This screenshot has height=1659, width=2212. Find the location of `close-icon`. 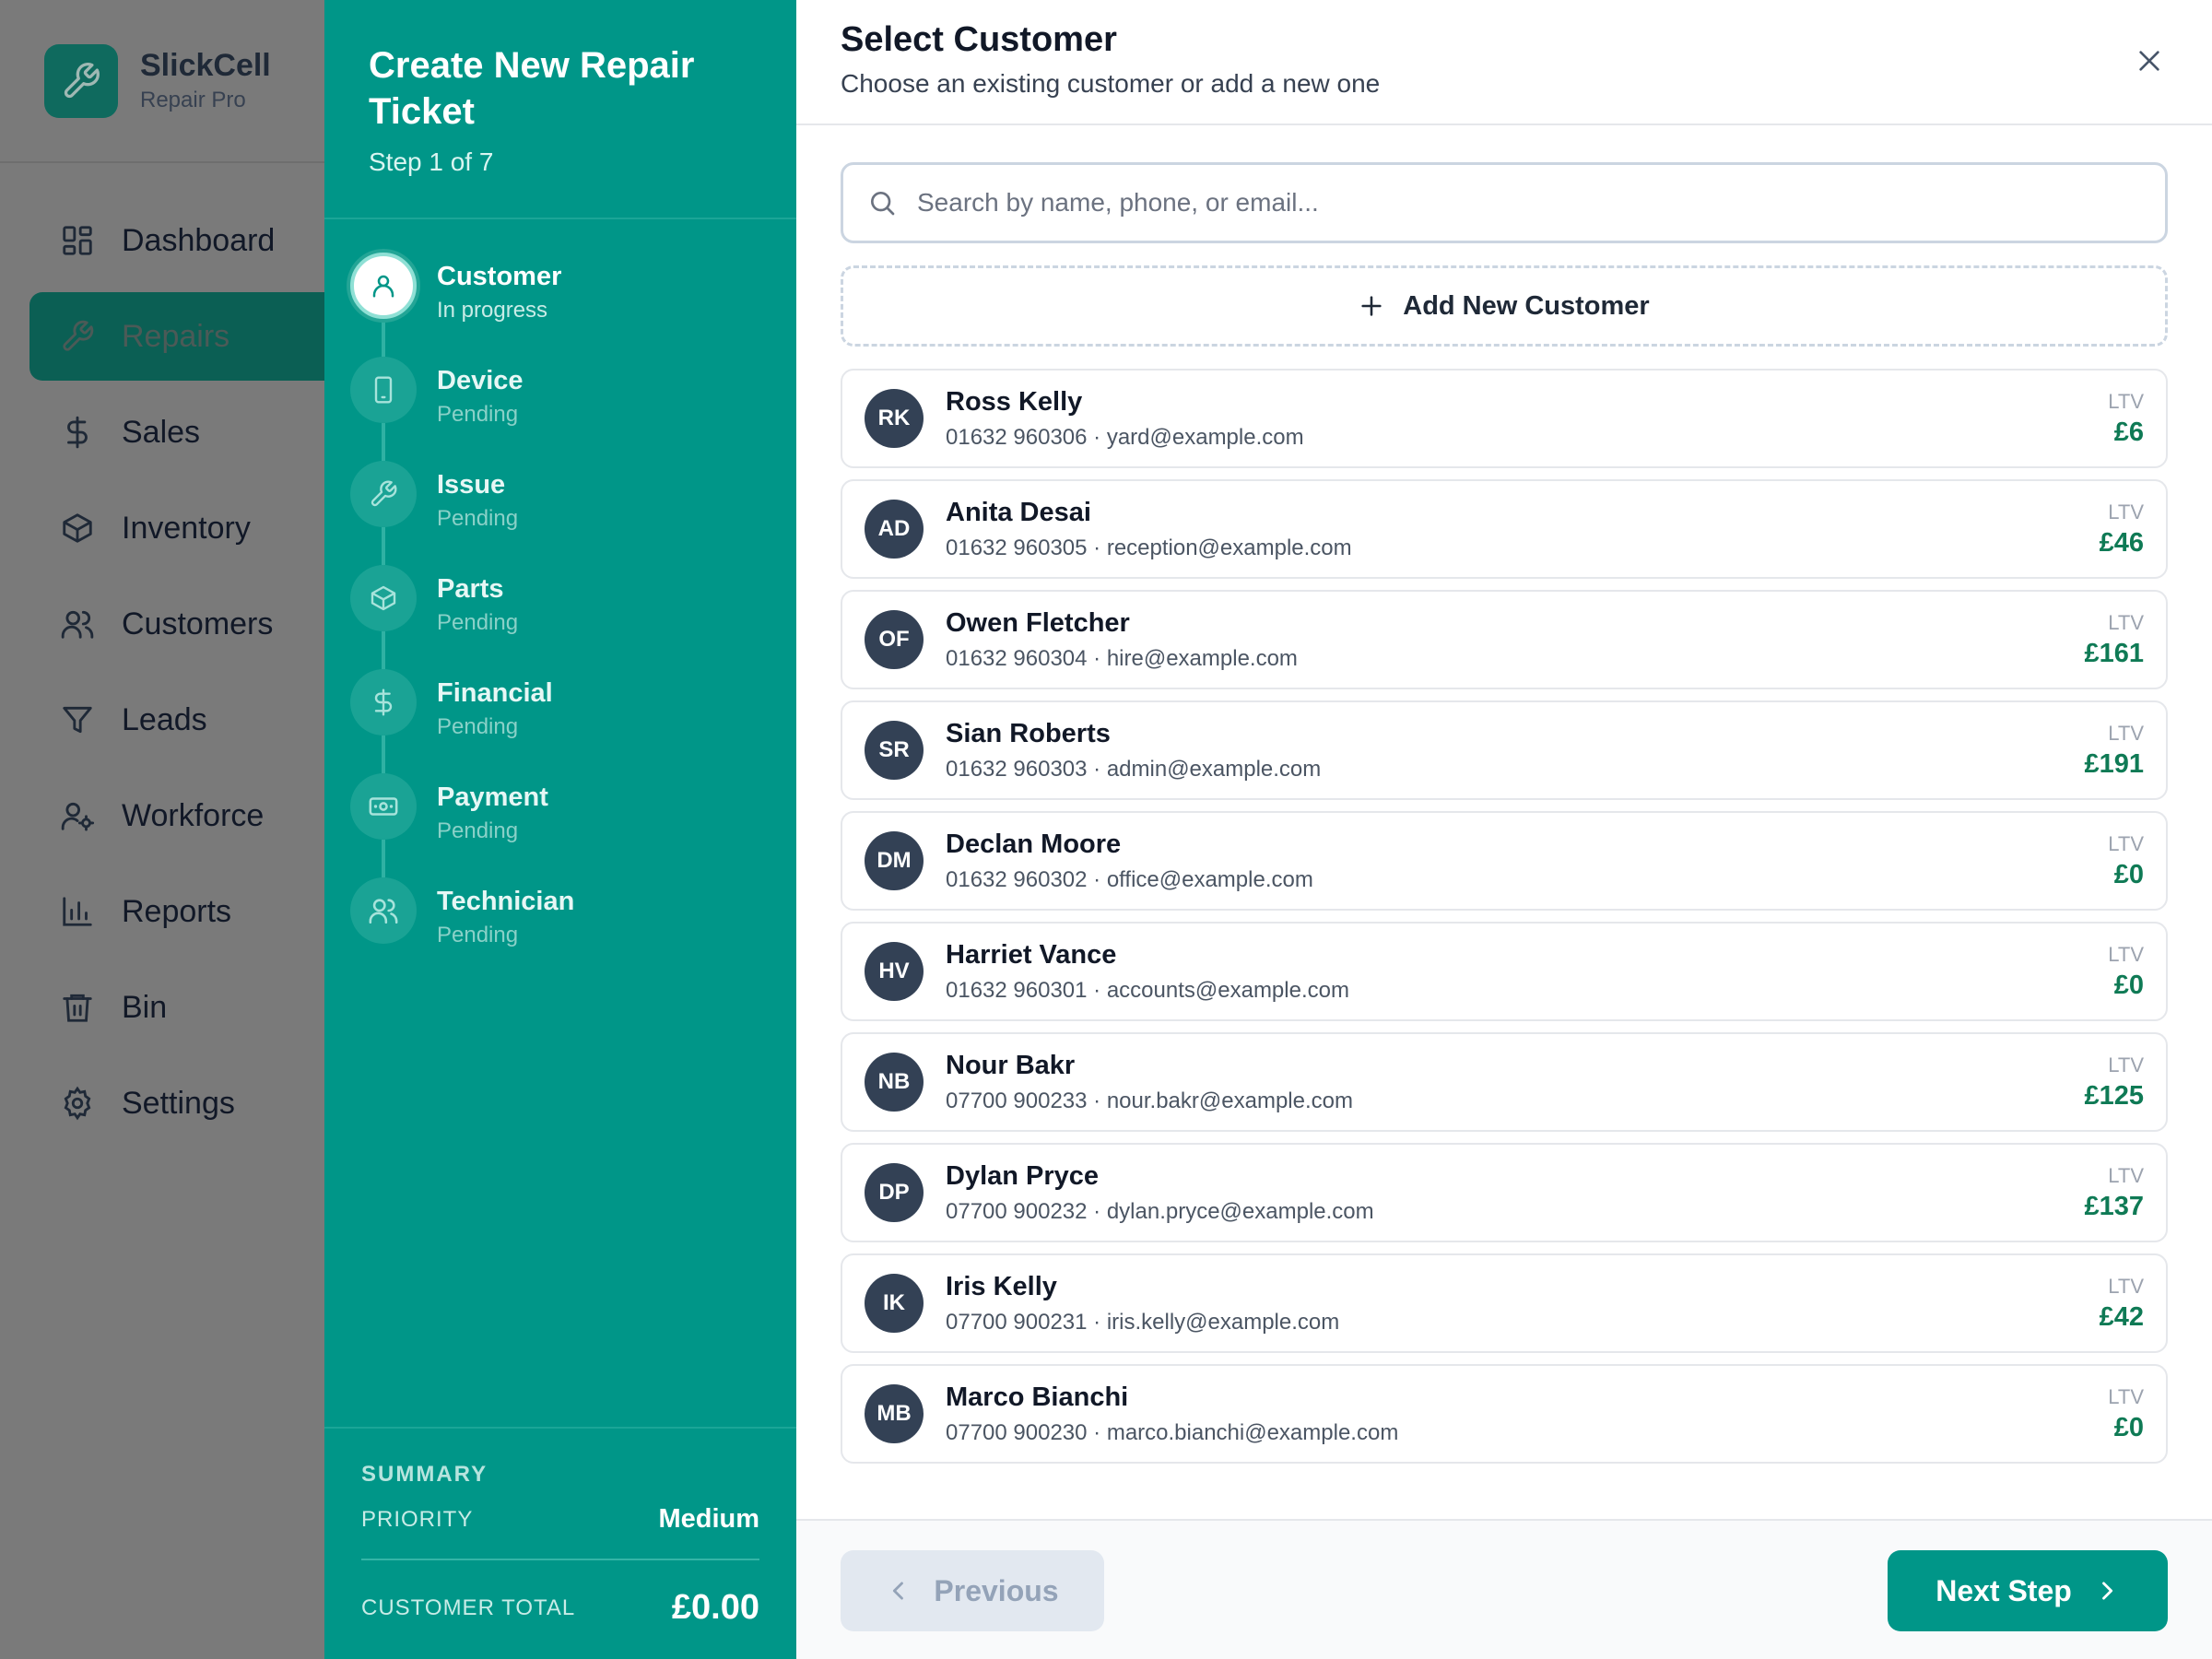

close-icon is located at coordinates (2149, 61).